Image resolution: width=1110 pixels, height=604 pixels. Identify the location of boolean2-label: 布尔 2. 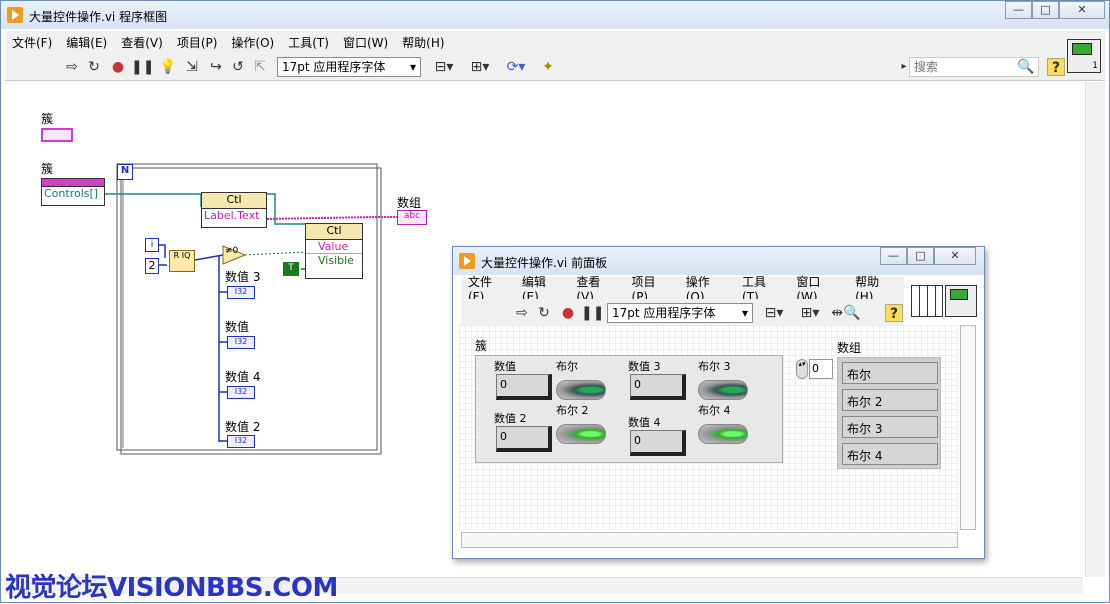
(572, 410).